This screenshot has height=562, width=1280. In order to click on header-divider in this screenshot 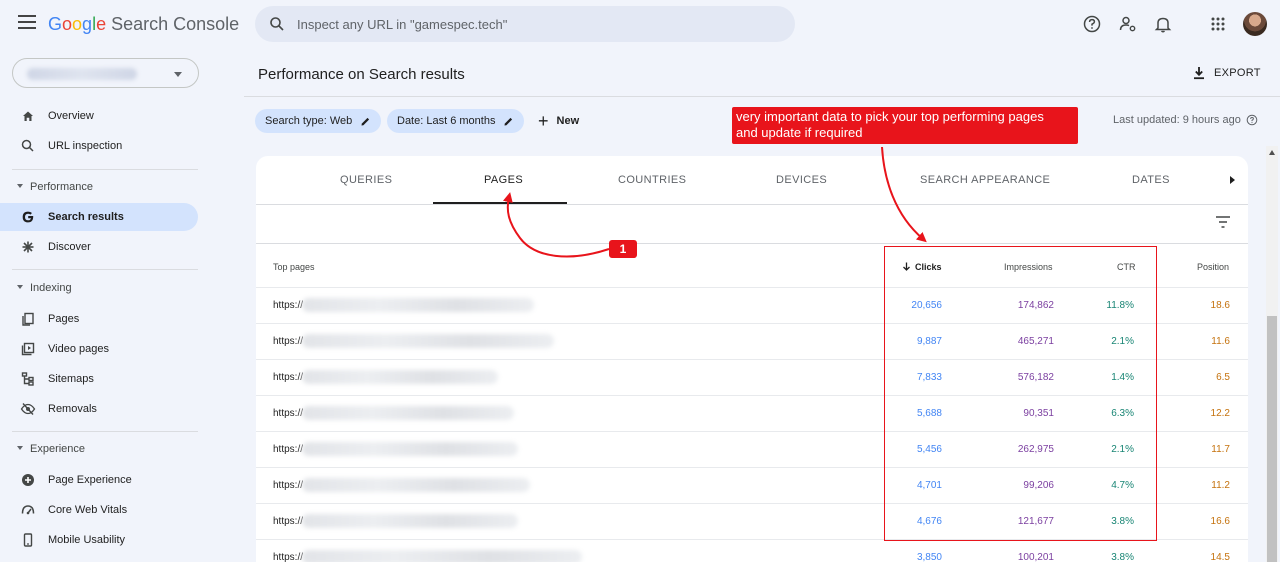, I will do `click(762, 96)`.